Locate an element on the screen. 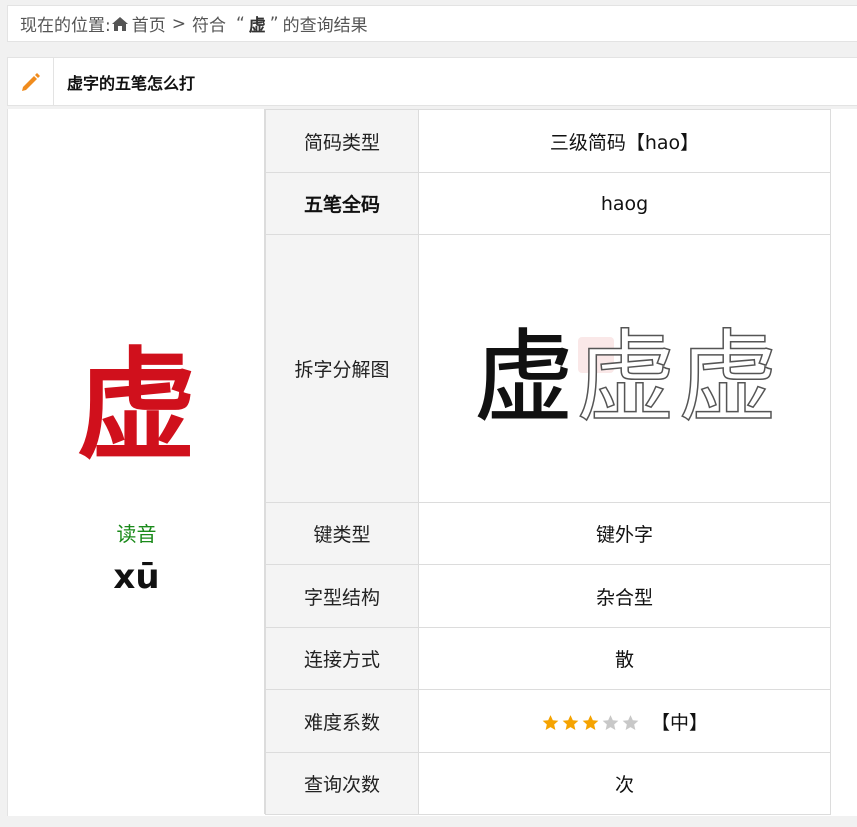 This screenshot has width=857, height=827. decomposition-glyph-2: 虚 is located at coordinates (626, 374).